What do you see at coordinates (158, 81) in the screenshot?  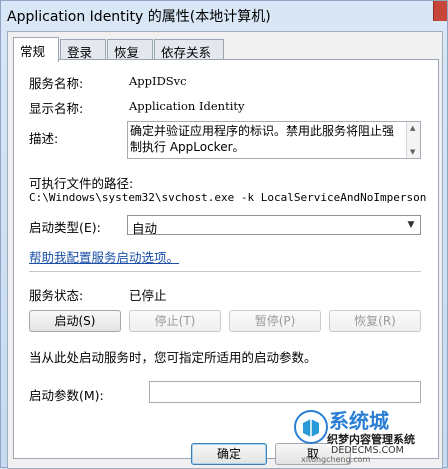 I see `service-name-value: AppIDSvc` at bounding box center [158, 81].